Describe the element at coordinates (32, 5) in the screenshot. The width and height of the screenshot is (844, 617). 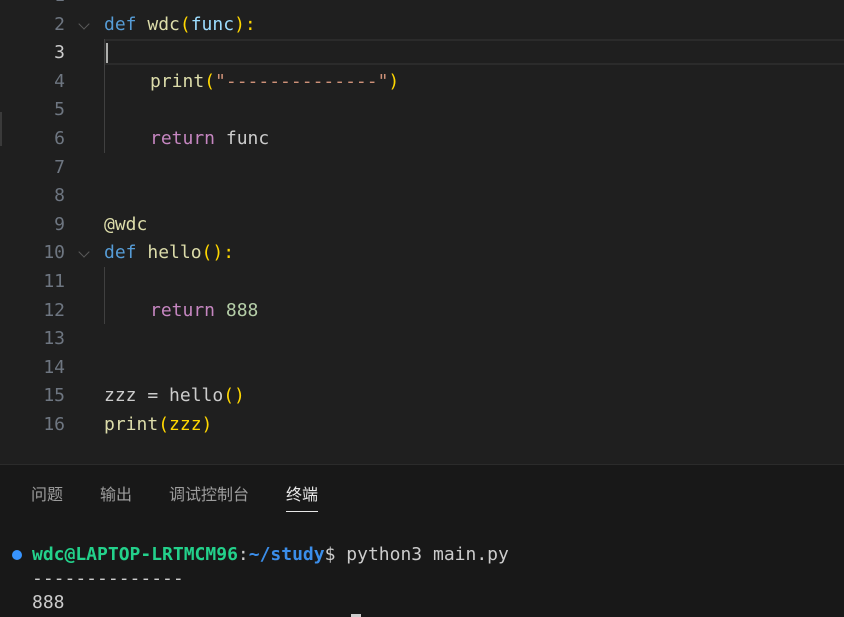
I see `line-number: 1` at that location.